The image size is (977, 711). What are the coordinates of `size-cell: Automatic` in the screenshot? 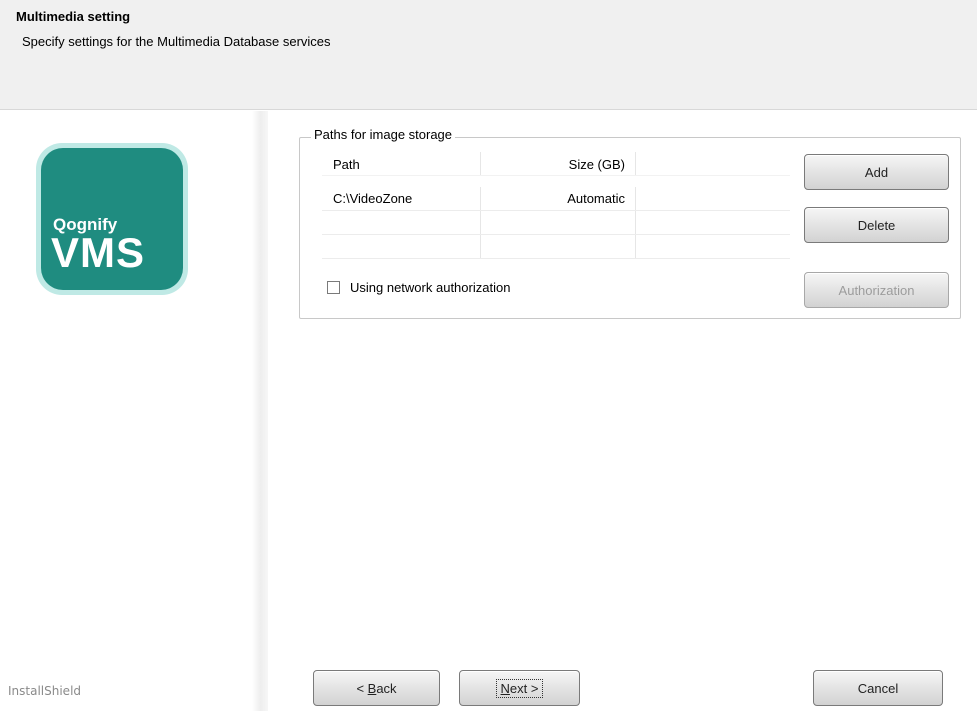 It's located at (558, 198).